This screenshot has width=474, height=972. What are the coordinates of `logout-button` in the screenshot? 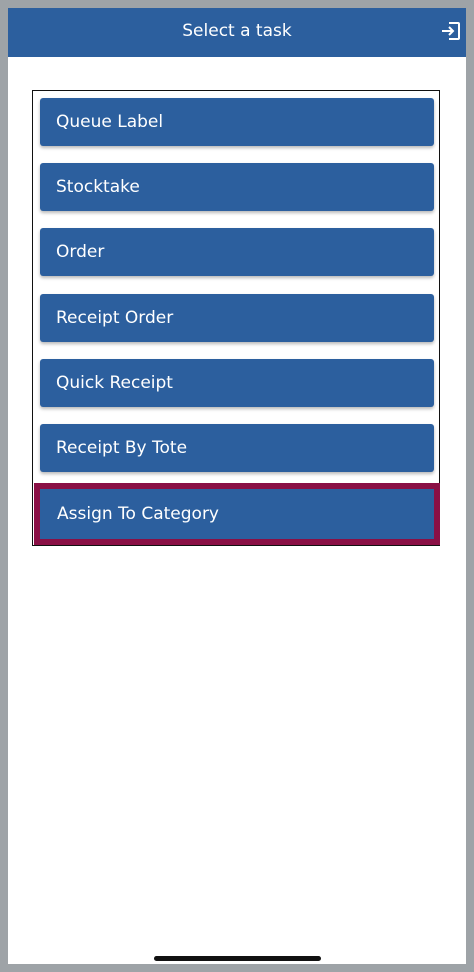 It's located at (451, 31).